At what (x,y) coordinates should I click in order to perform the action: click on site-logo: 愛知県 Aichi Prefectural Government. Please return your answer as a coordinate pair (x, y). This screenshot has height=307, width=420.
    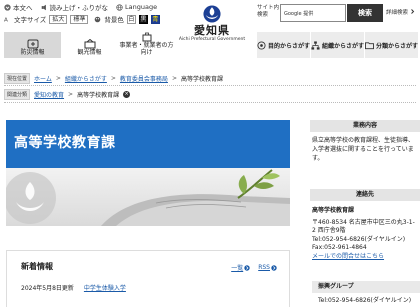
    Looking at the image, I should click on (212, 27).